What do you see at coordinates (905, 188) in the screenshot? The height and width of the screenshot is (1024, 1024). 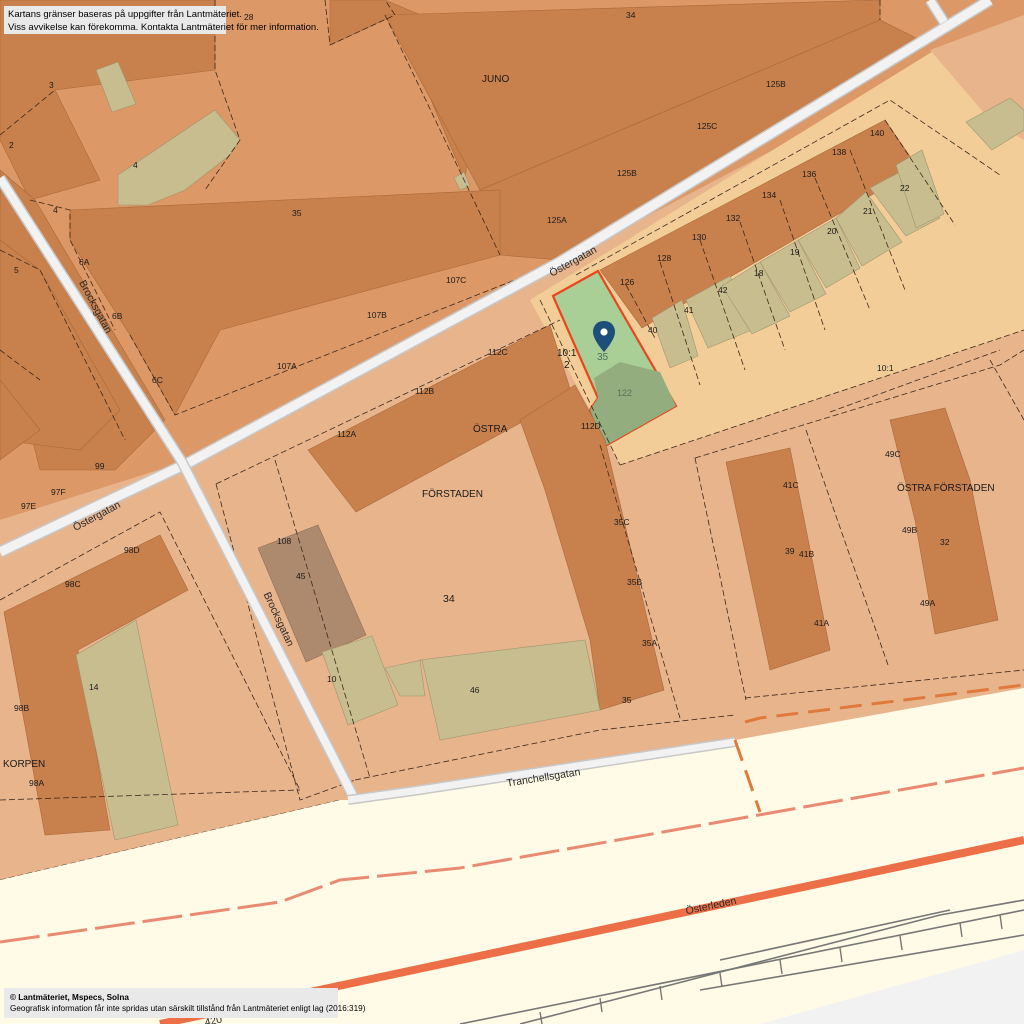 I see `label-22: 22` at bounding box center [905, 188].